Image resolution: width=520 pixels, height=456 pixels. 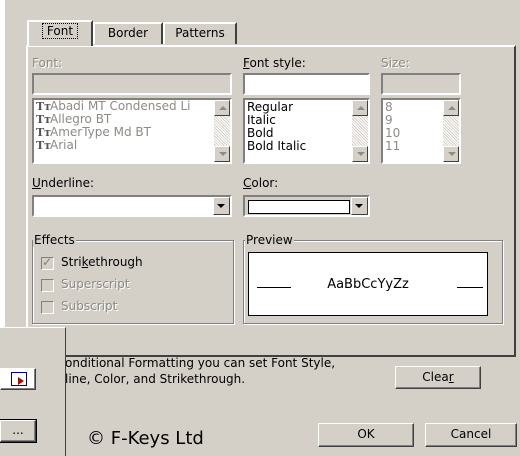 I want to click on ok-button: OK, so click(x=366, y=435).